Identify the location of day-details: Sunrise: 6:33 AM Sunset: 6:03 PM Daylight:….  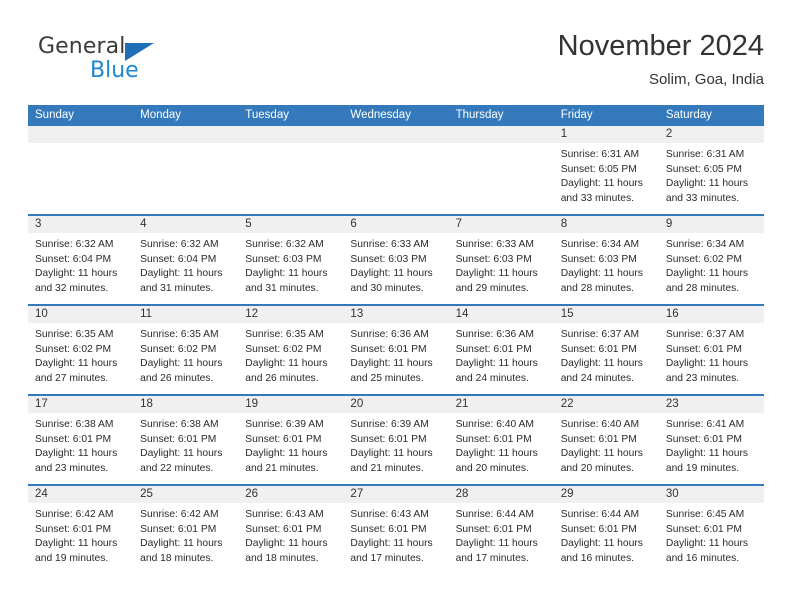
(501, 264).